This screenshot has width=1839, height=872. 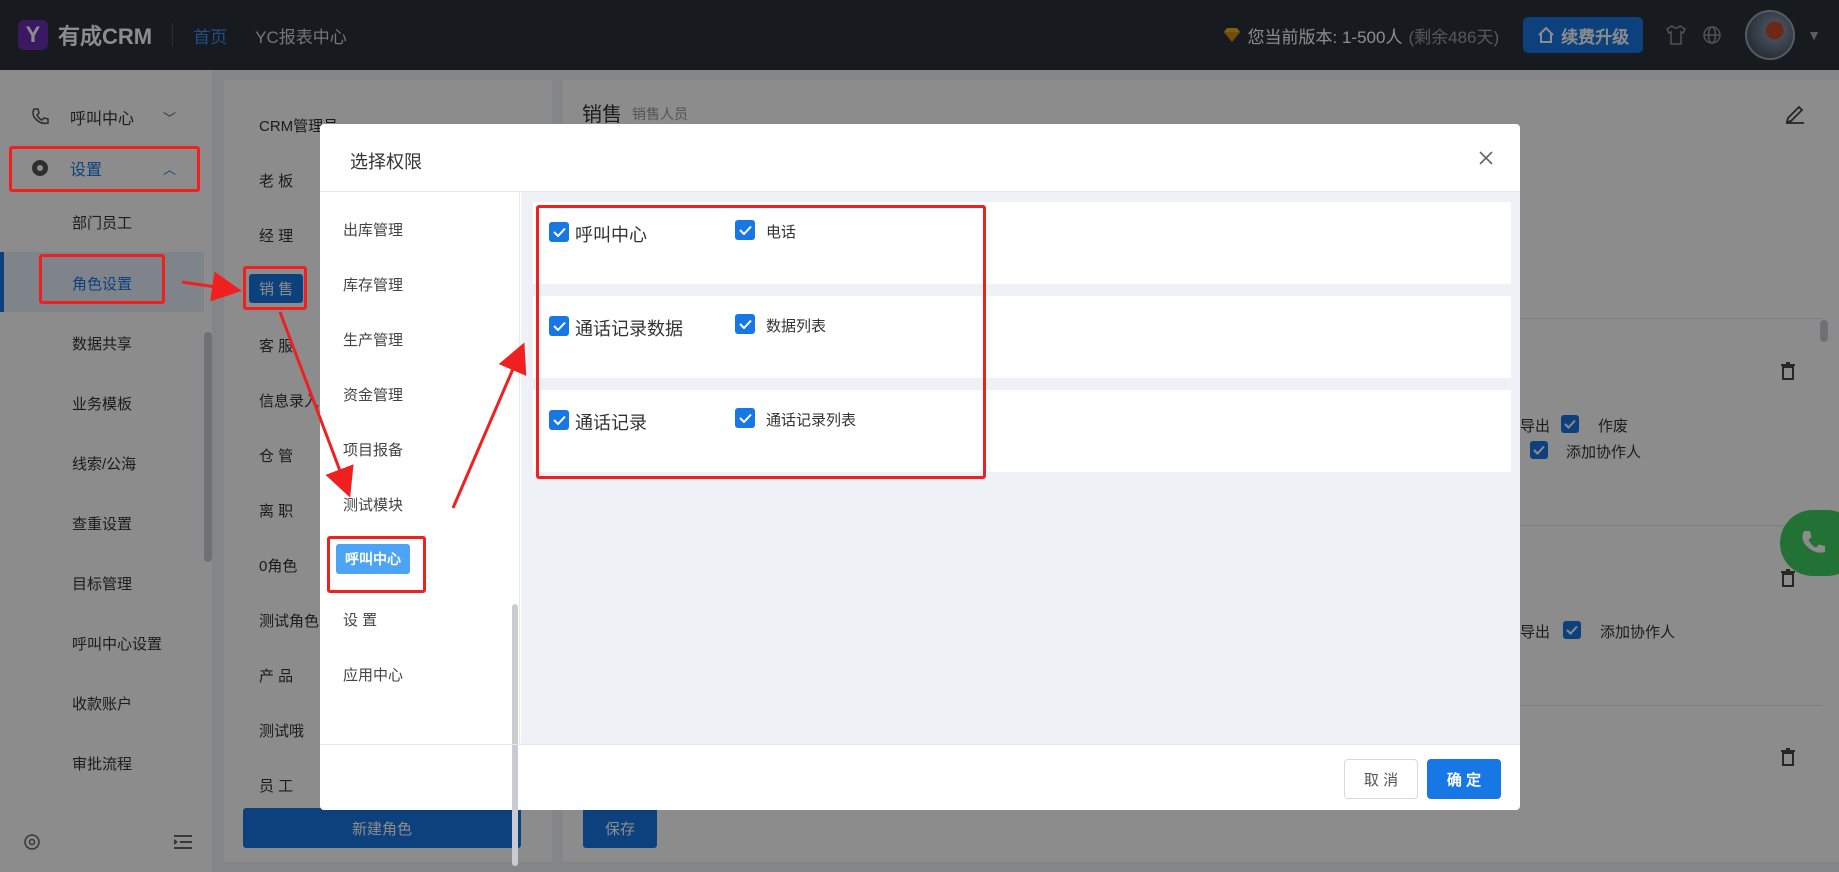 I want to click on module-item: 项目报备, so click(x=373, y=449).